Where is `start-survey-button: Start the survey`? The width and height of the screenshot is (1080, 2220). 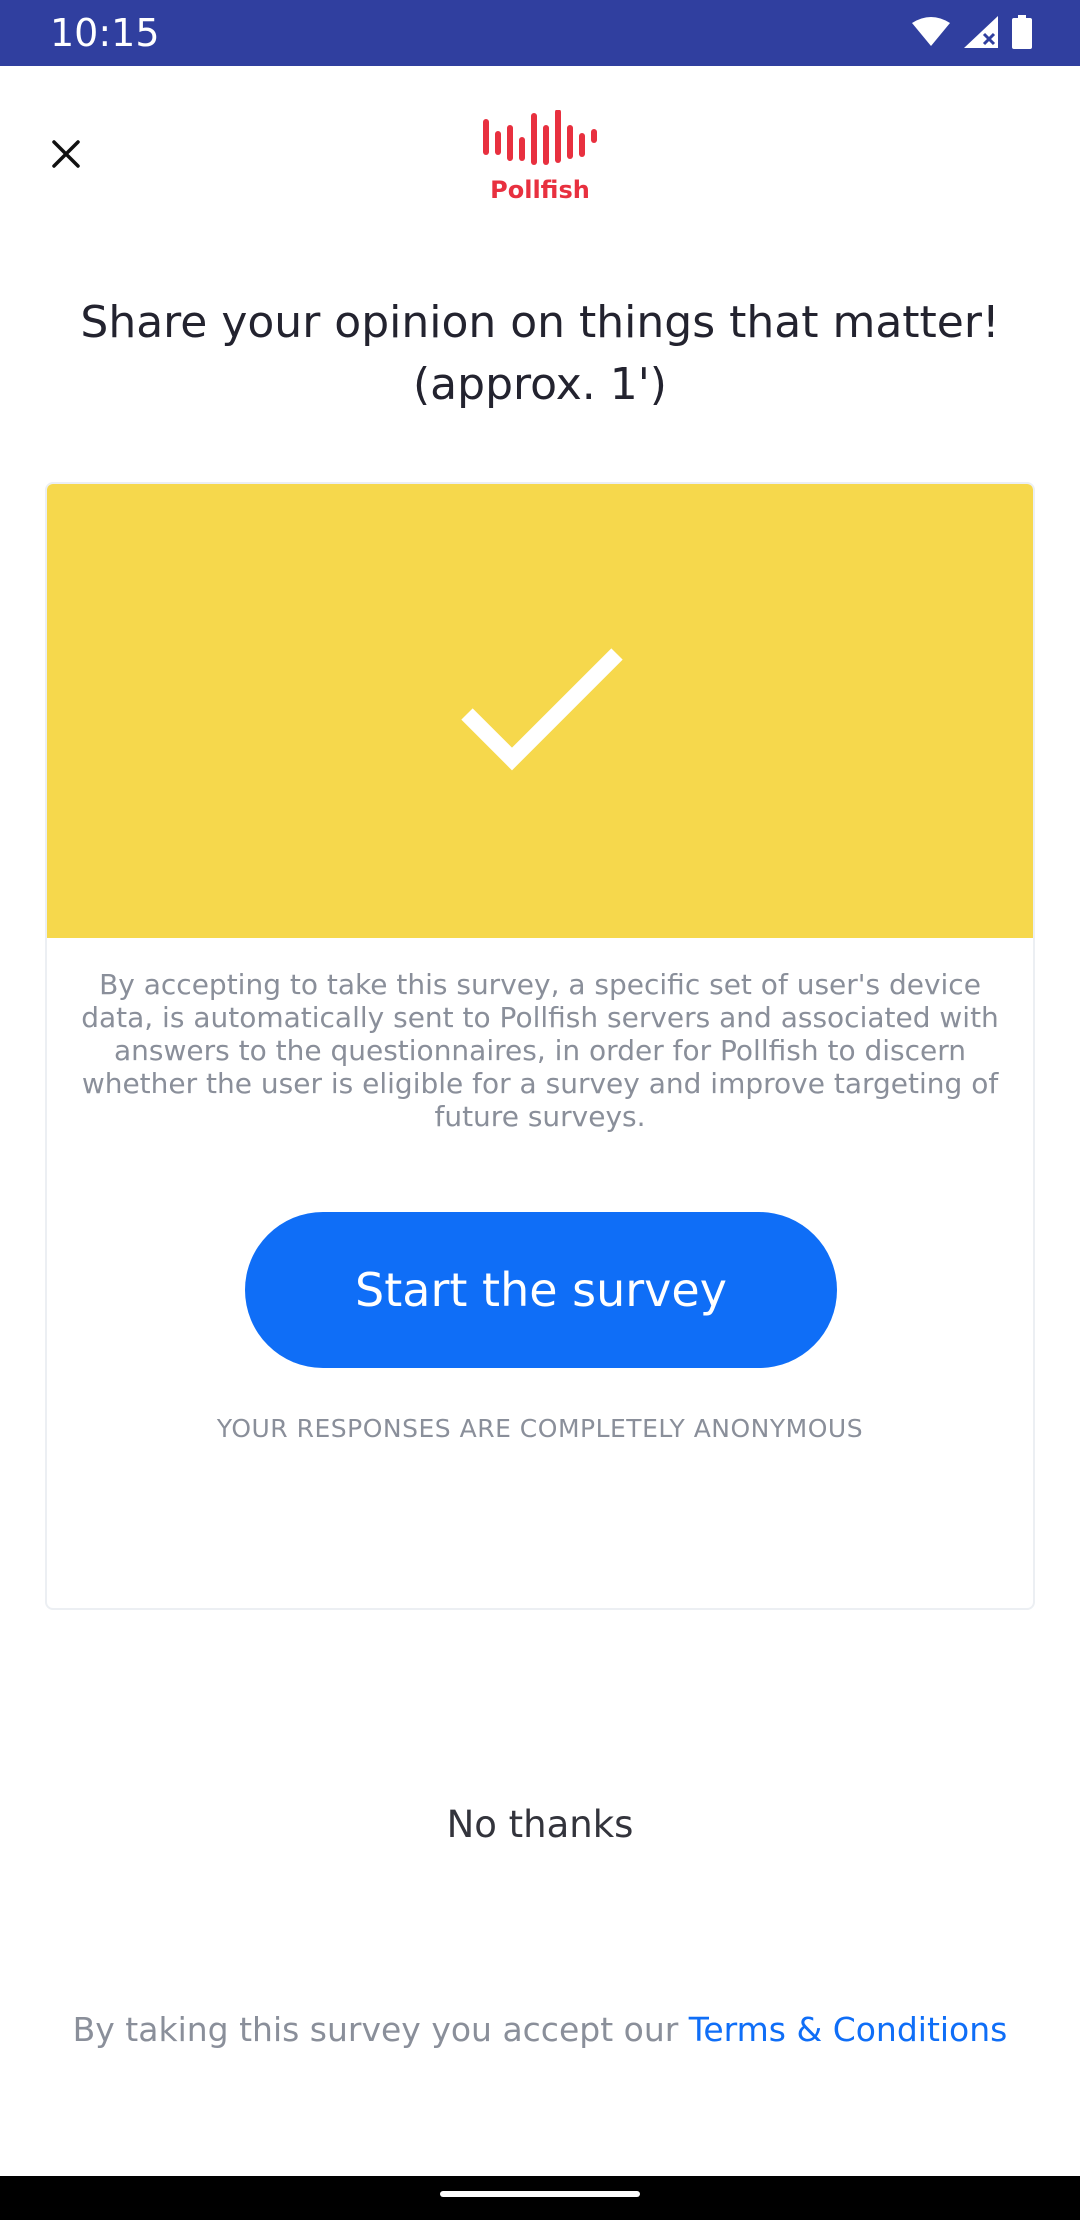
start-survey-button: Start the survey is located at coordinates (541, 1290).